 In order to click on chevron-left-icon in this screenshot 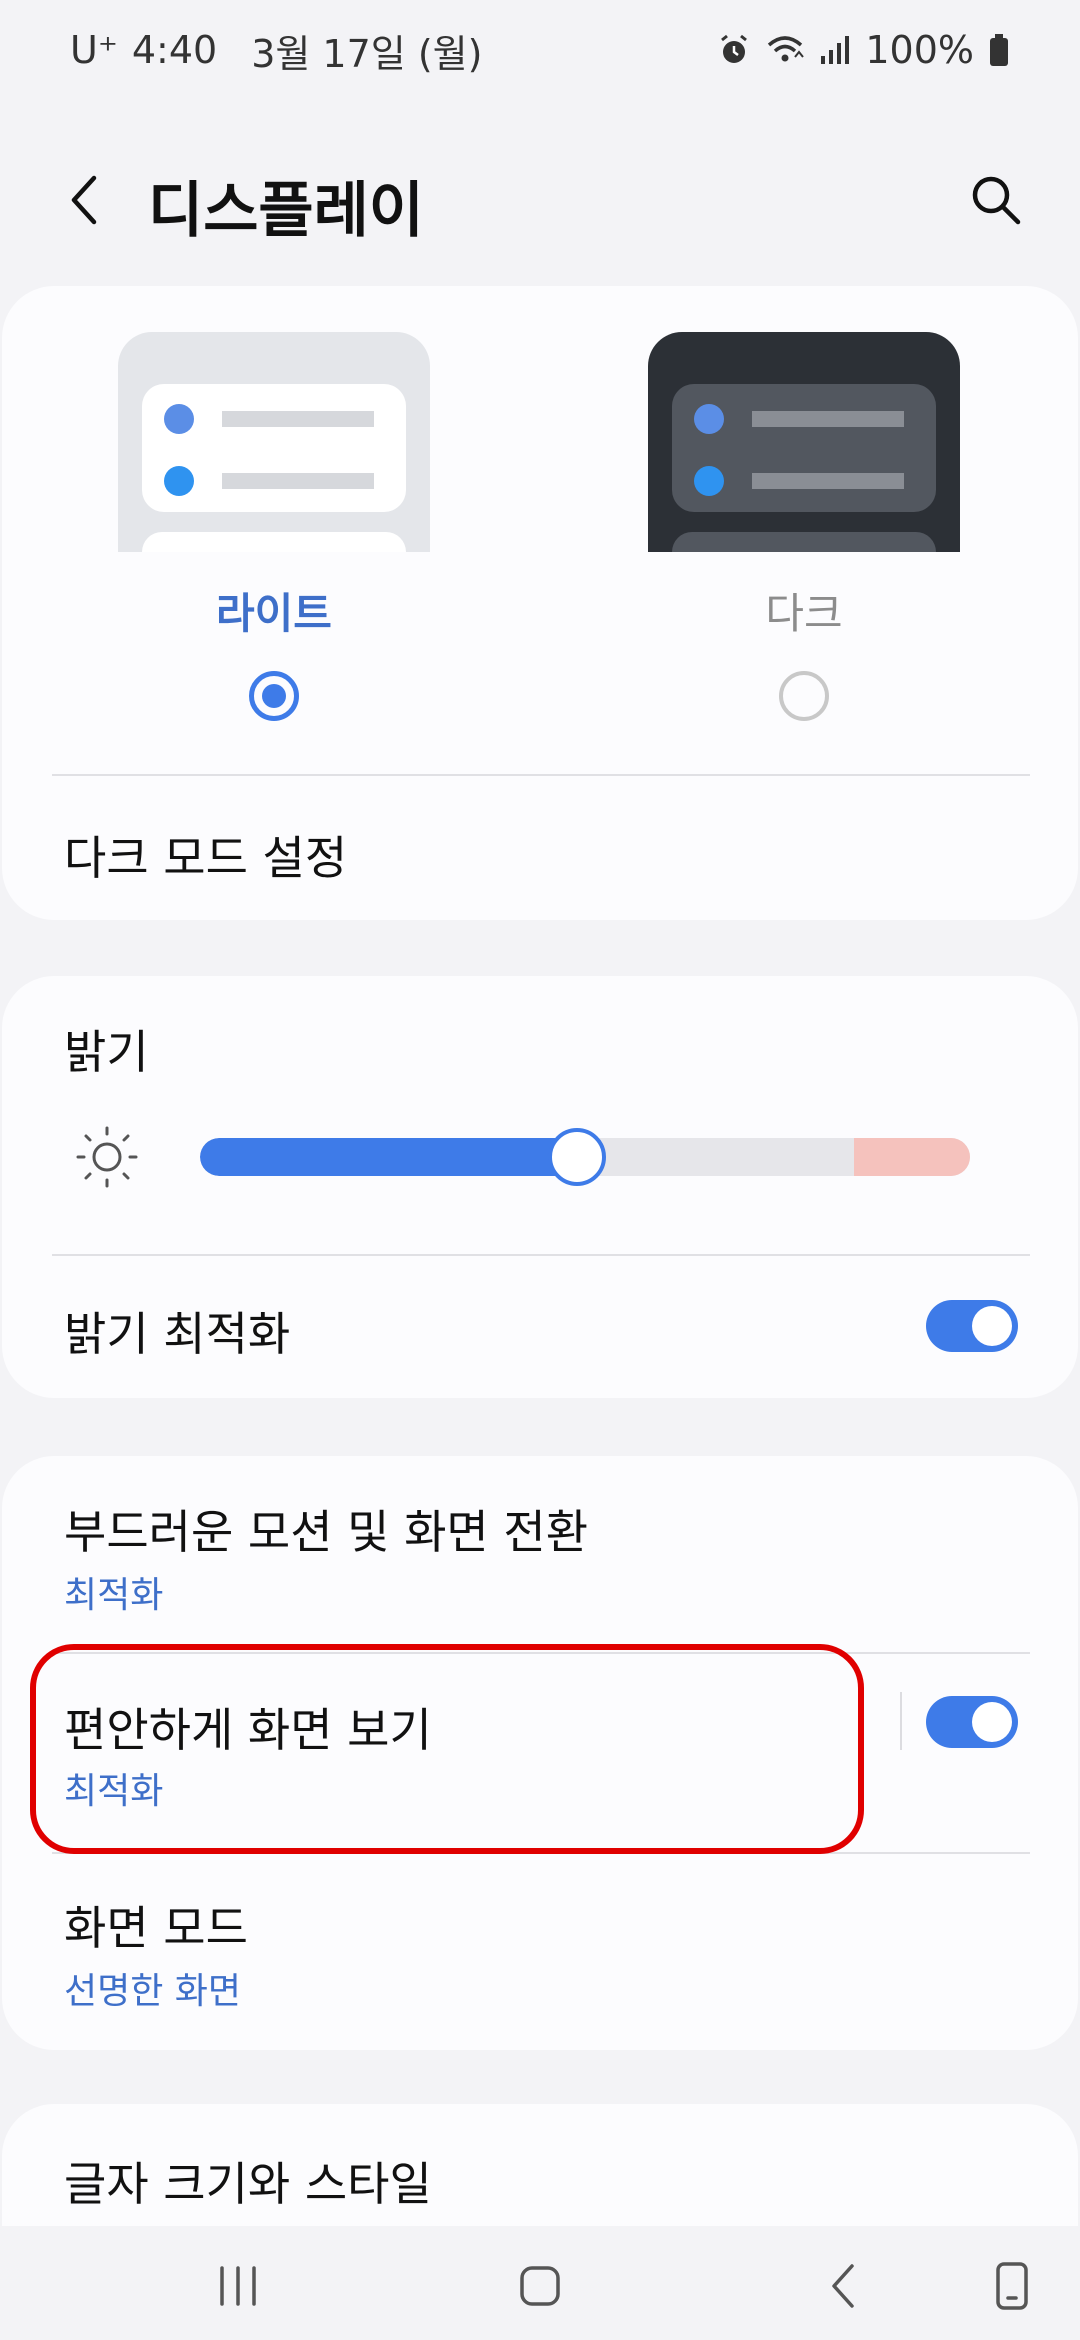, I will do `click(84, 200)`.